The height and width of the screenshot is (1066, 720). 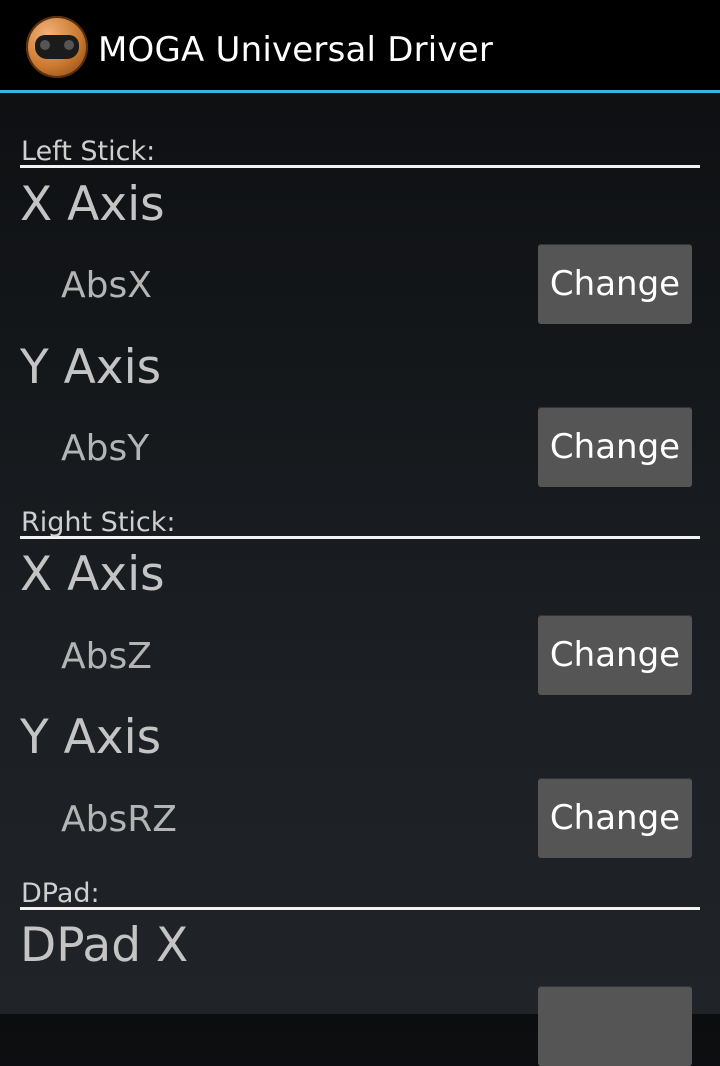 I want to click on axis-title-dpad-x: DPad X, so click(x=104, y=945).